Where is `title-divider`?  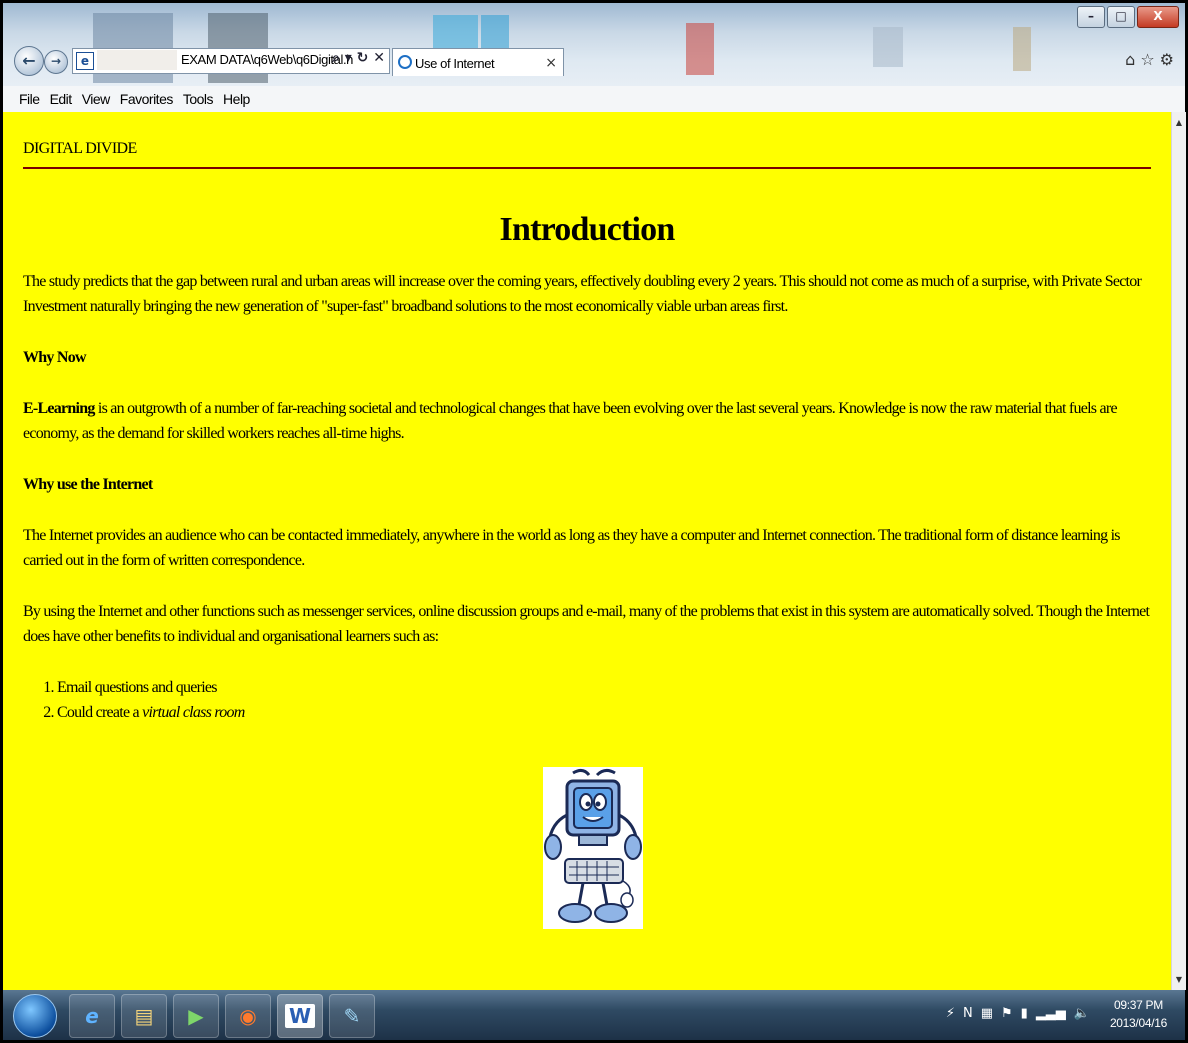 title-divider is located at coordinates (587, 168).